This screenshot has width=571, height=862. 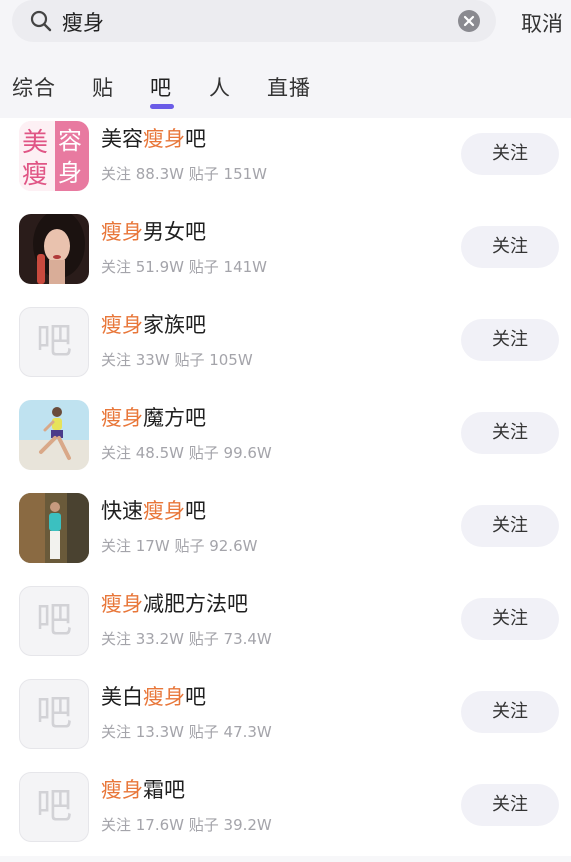 I want to click on logo-char: 容, so click(x=70, y=141).